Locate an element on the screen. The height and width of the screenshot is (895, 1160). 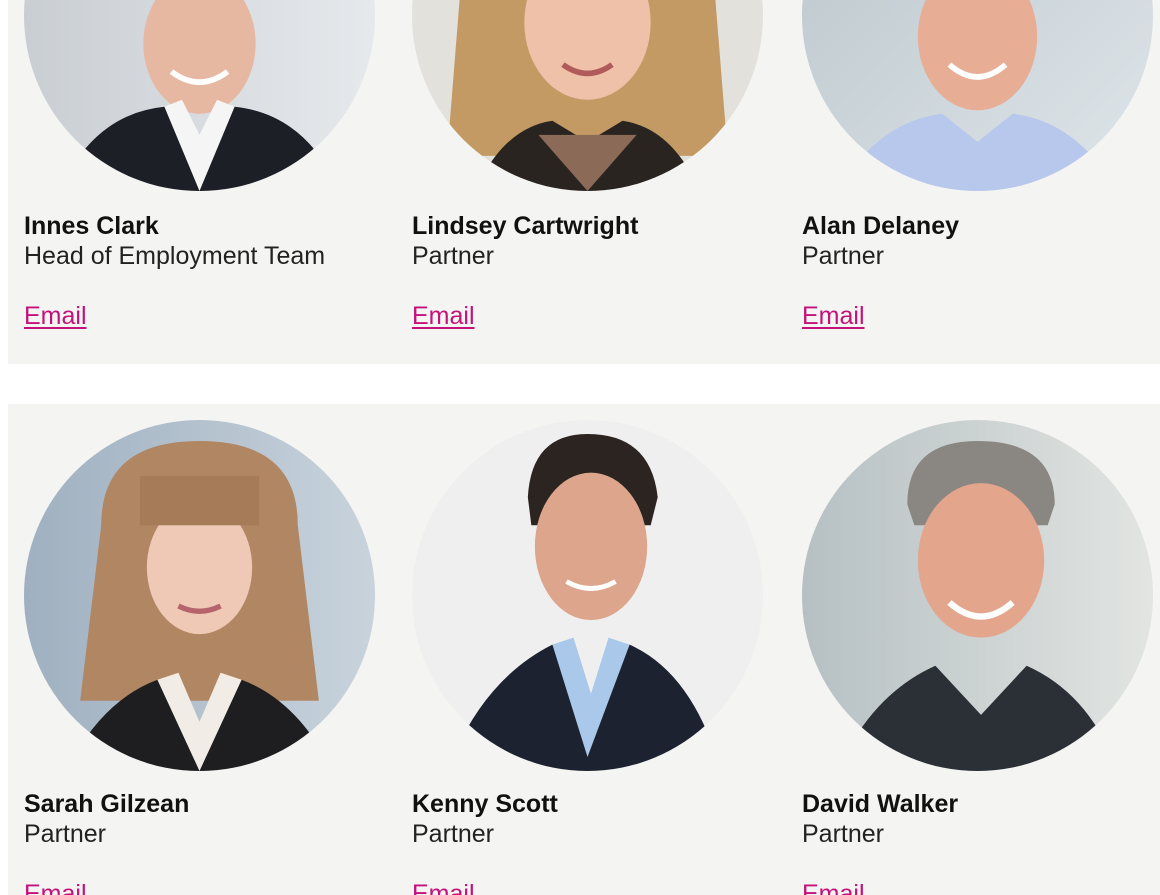
member-role: Head of Employment Team is located at coordinates (175, 256).